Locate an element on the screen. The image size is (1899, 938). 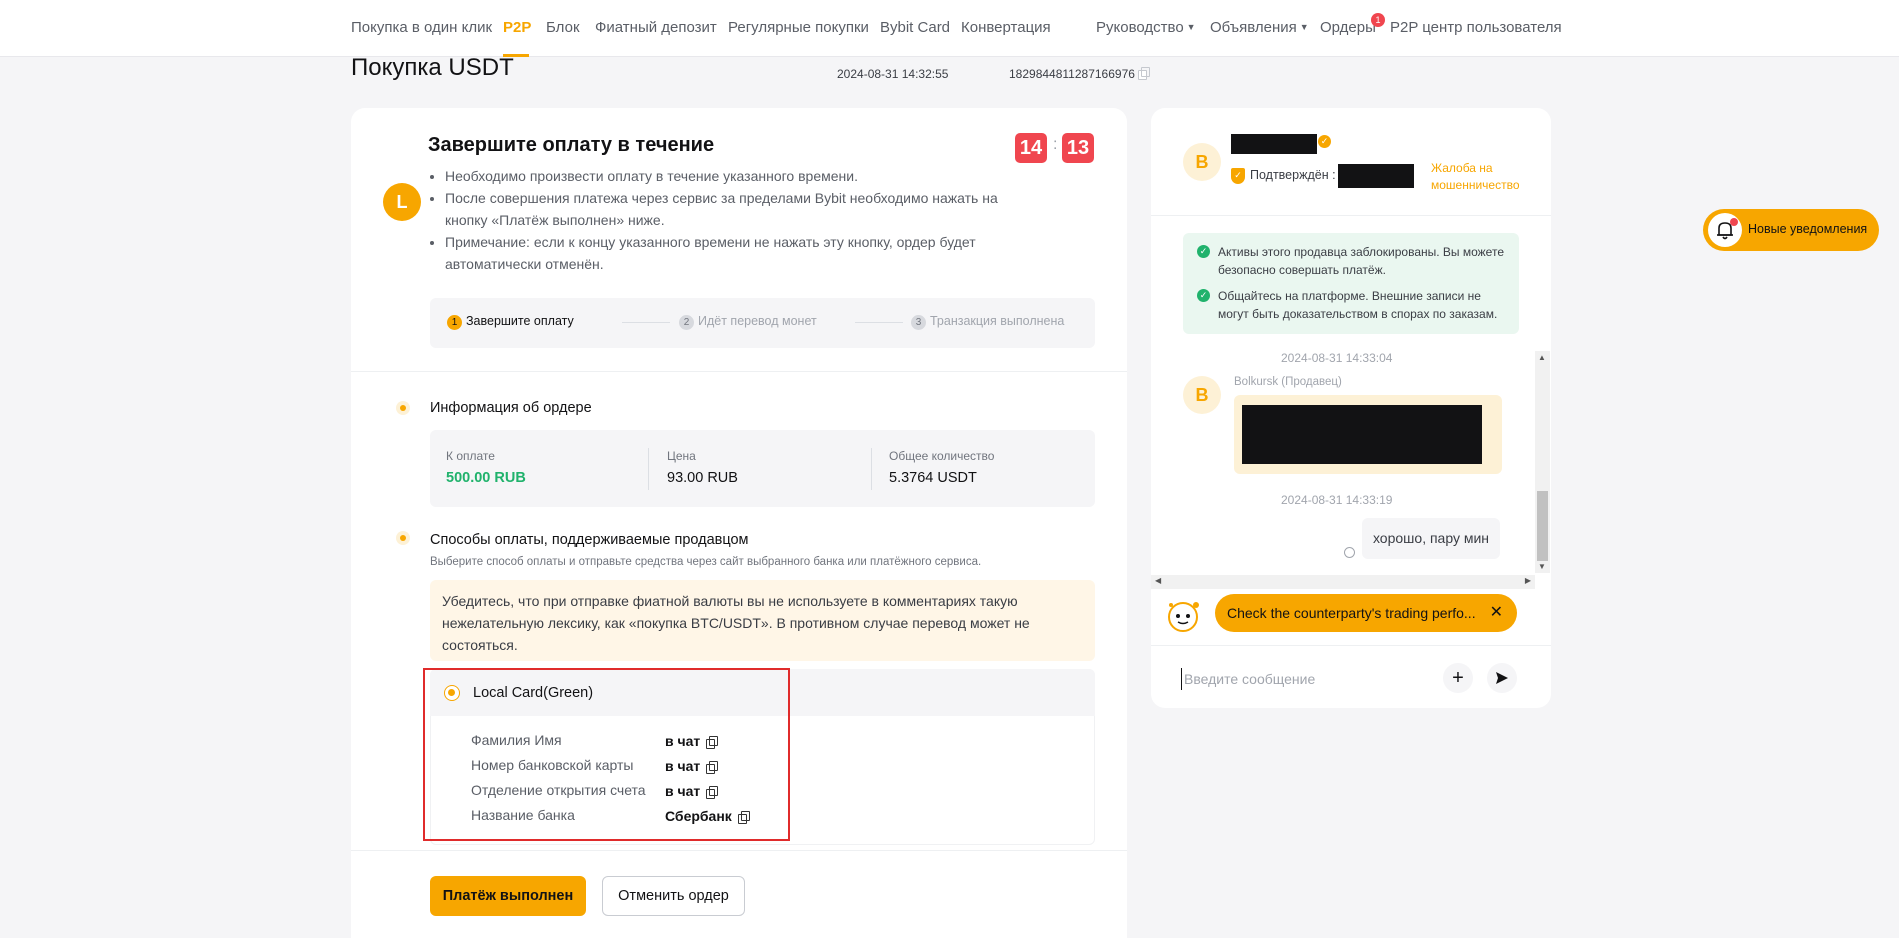
send-icon is located at coordinates (1502, 678).